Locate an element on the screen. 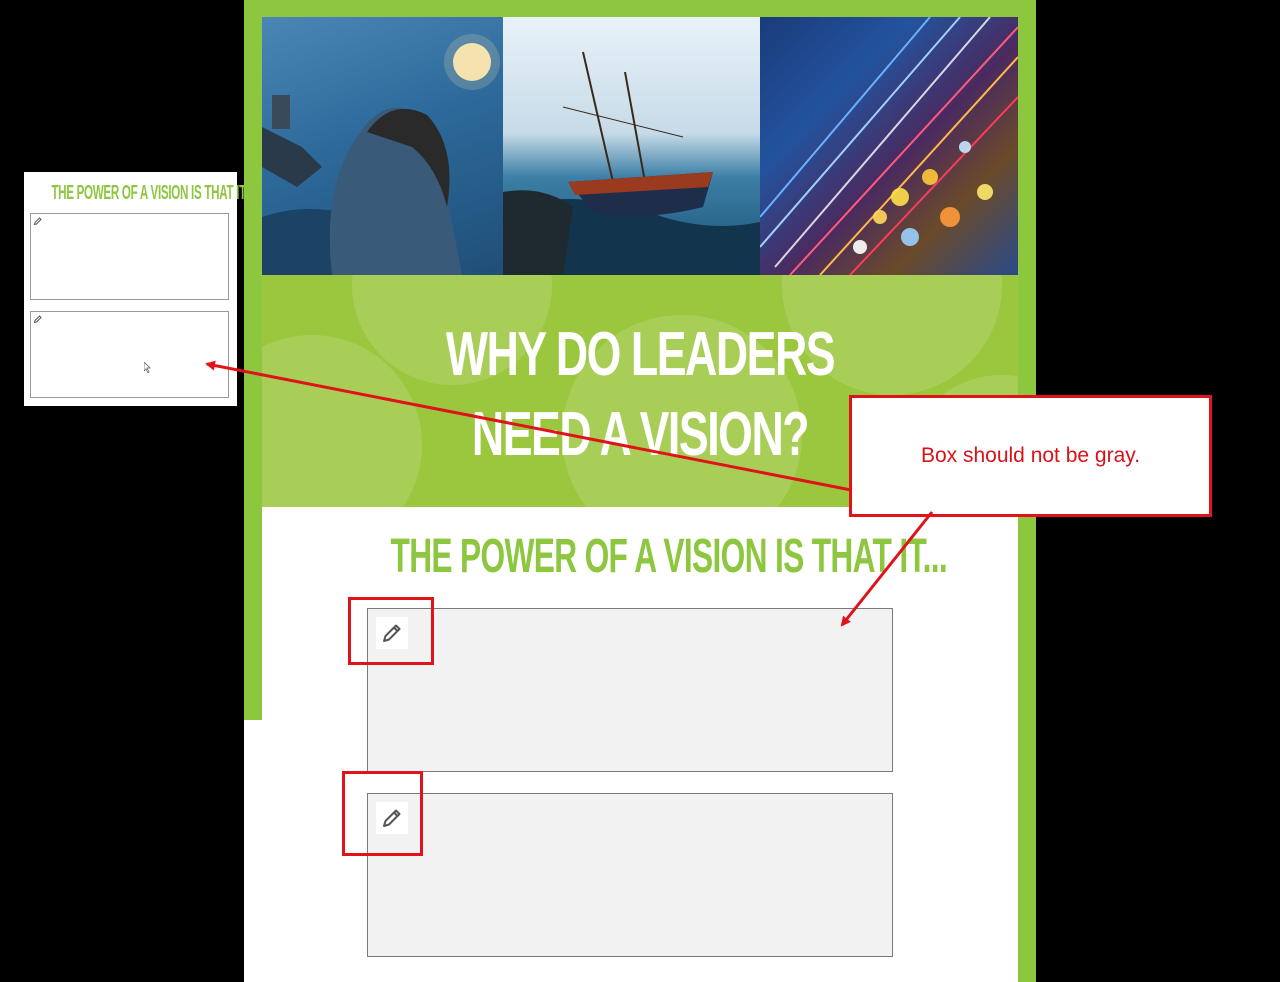 The width and height of the screenshot is (1280, 982). sailboat-photo is located at coordinates (631, 146).